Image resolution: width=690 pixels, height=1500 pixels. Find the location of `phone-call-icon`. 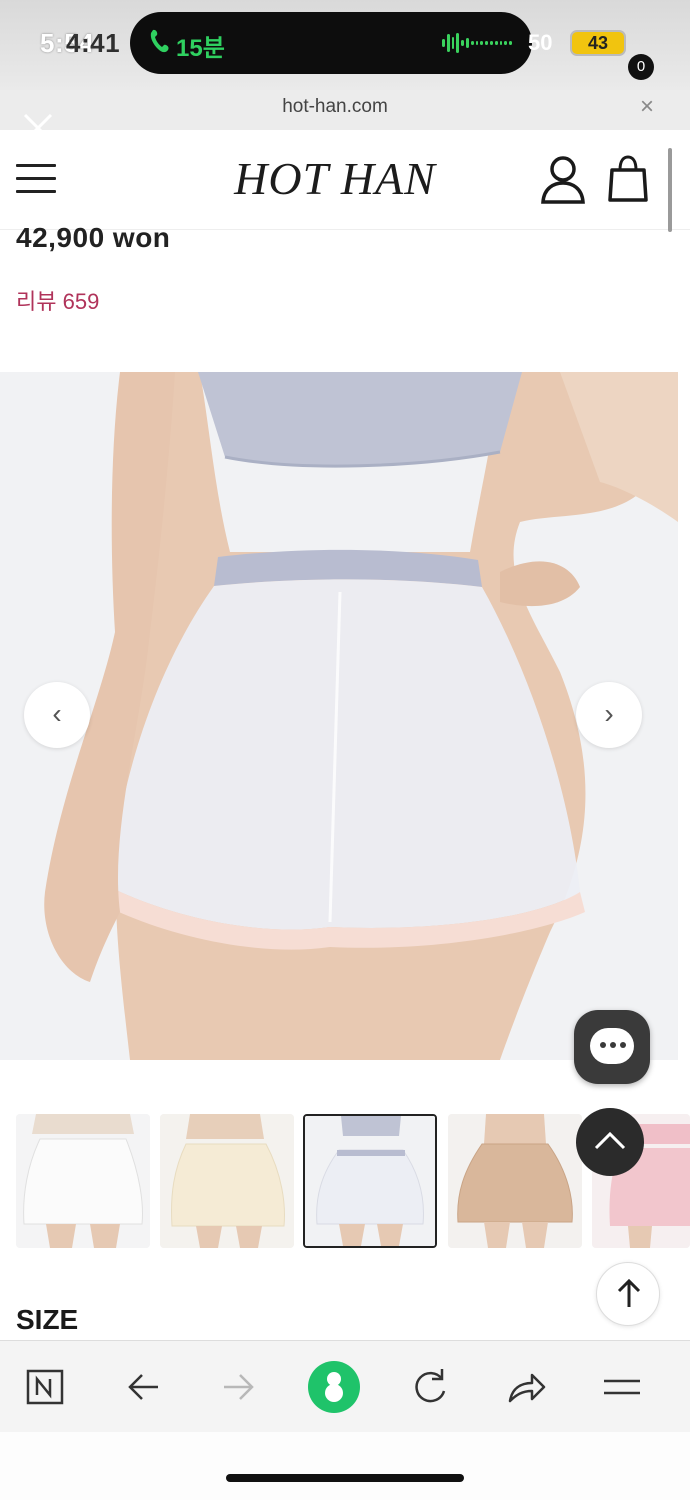

phone-call-icon is located at coordinates (159, 41).